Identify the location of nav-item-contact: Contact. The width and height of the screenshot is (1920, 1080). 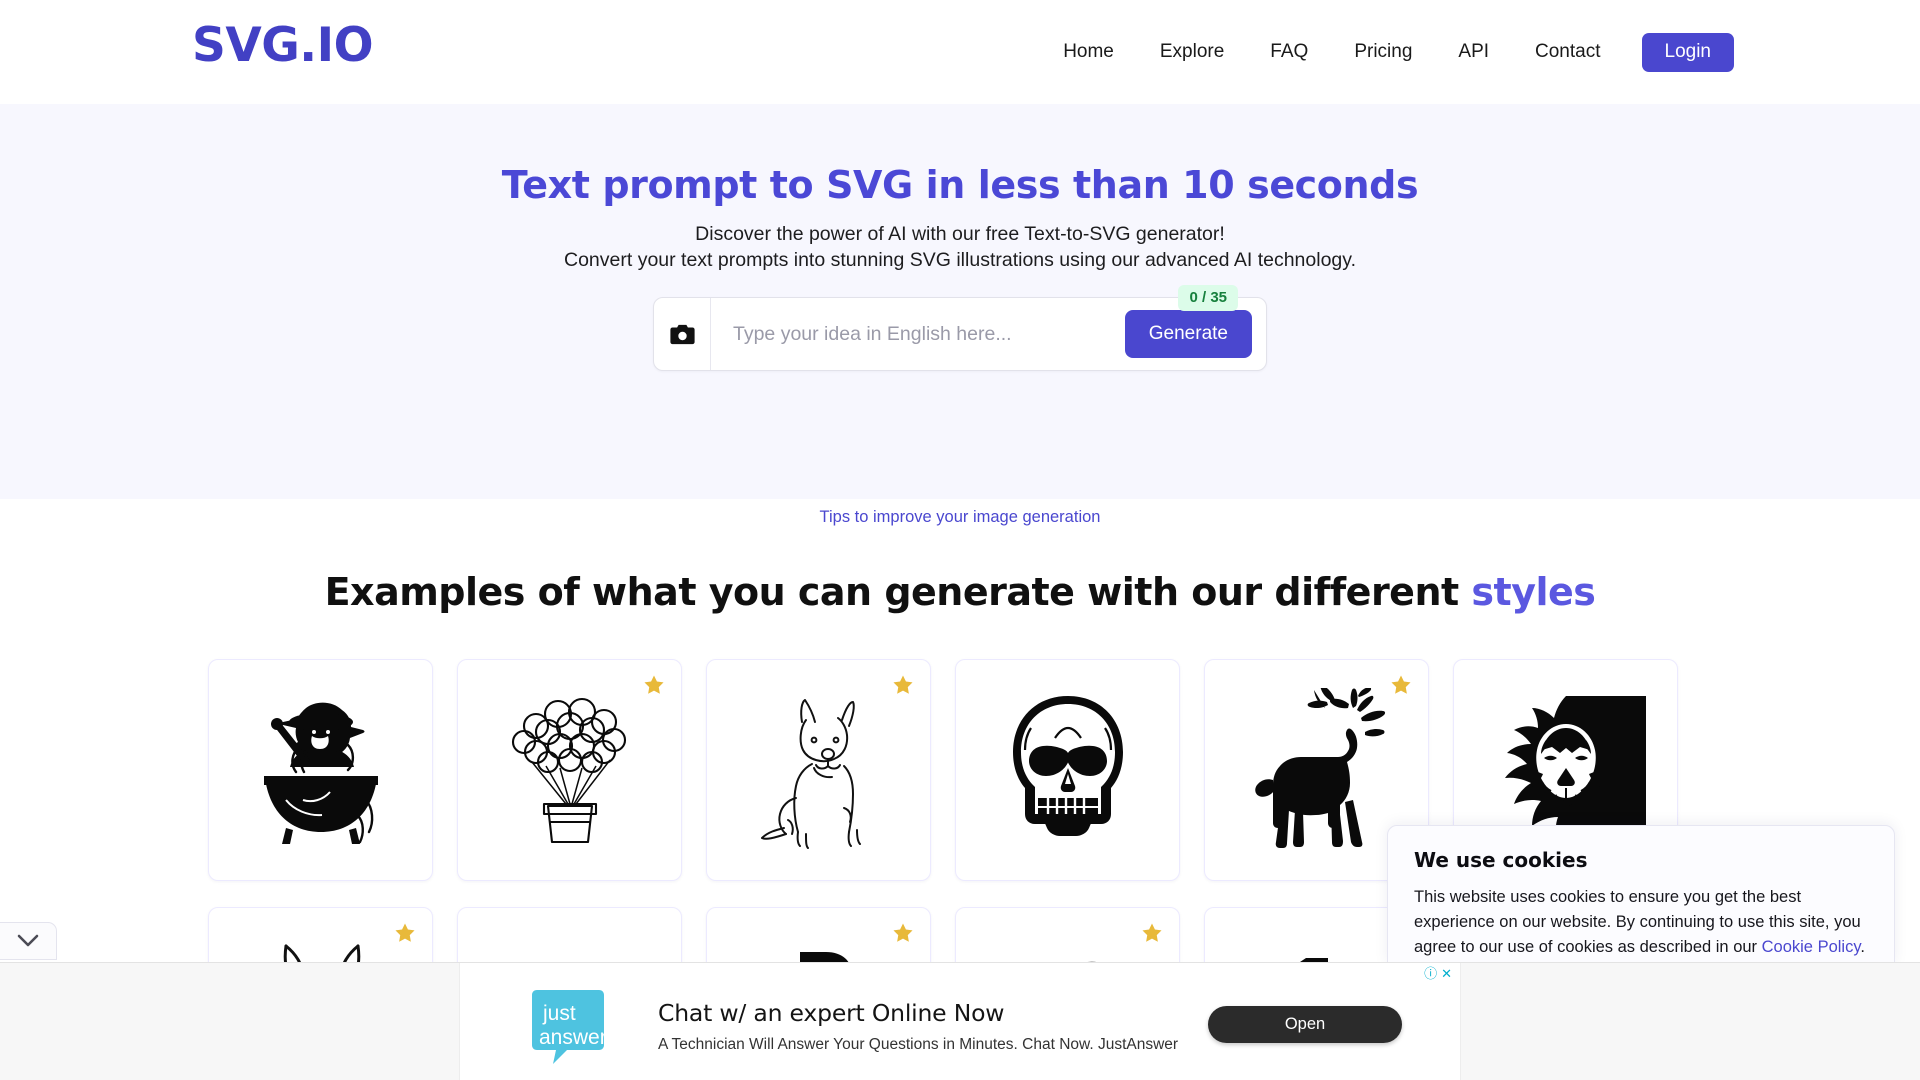
(1567, 52).